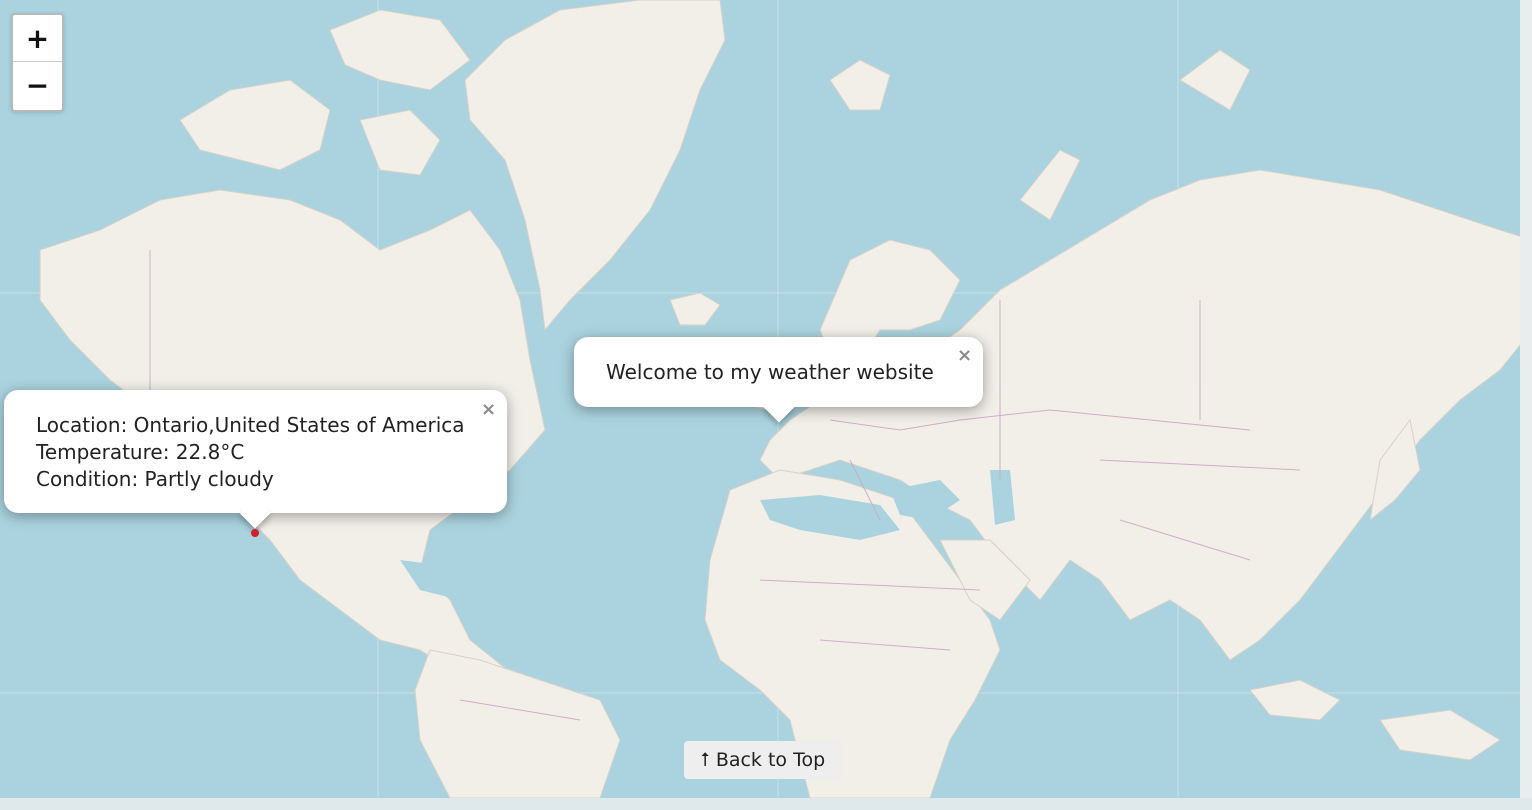 The image size is (1532, 810). What do you see at coordinates (155, 479) in the screenshot?
I see `condition-text: Condition: Partly cloudy` at bounding box center [155, 479].